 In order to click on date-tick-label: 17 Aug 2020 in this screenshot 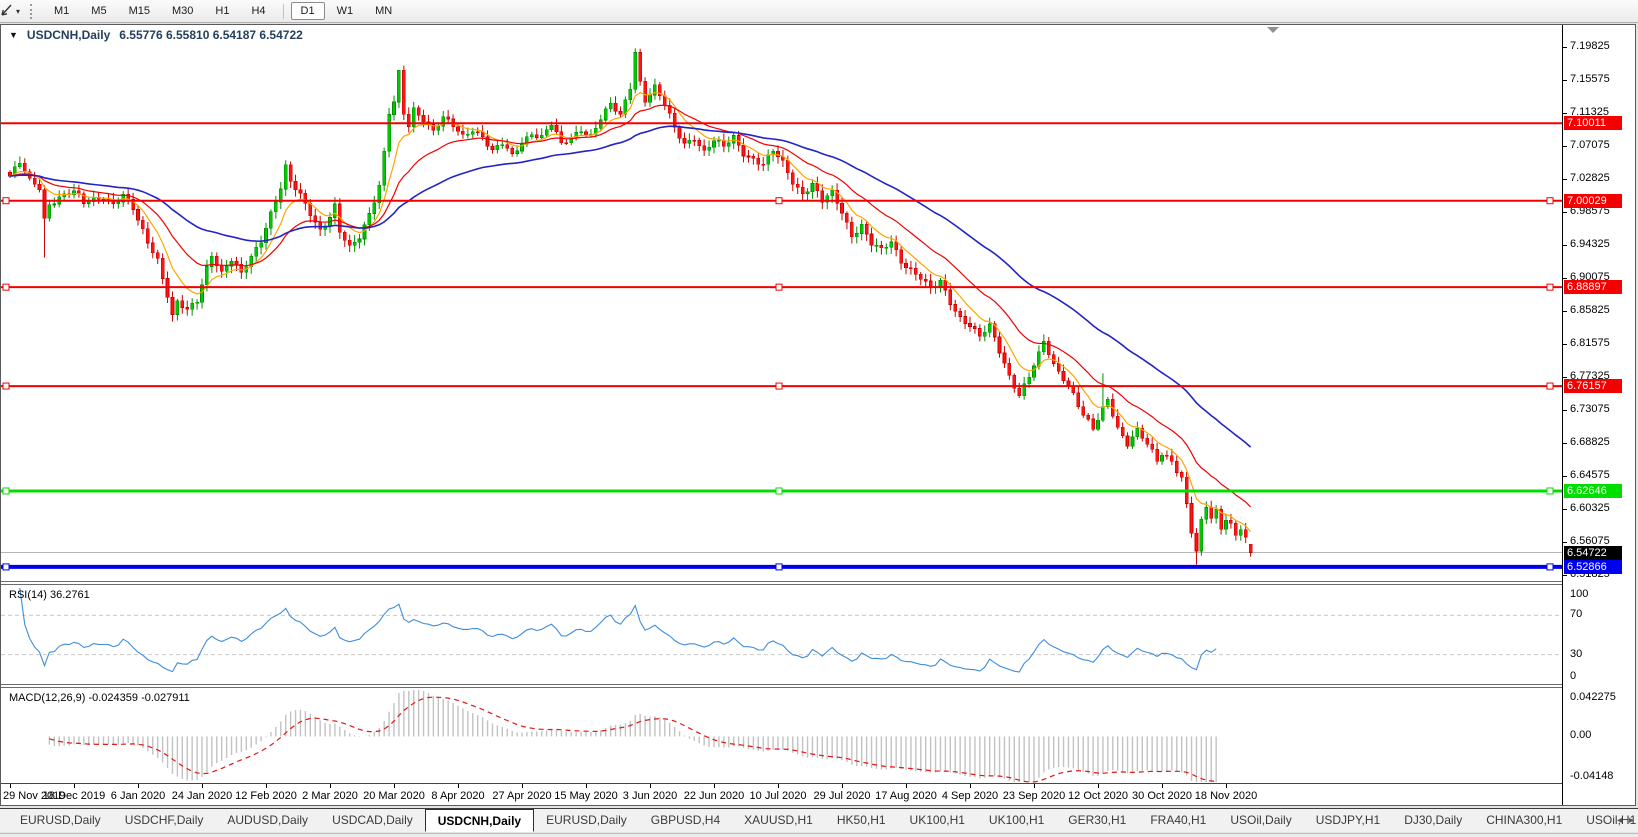, I will do `click(906, 796)`.